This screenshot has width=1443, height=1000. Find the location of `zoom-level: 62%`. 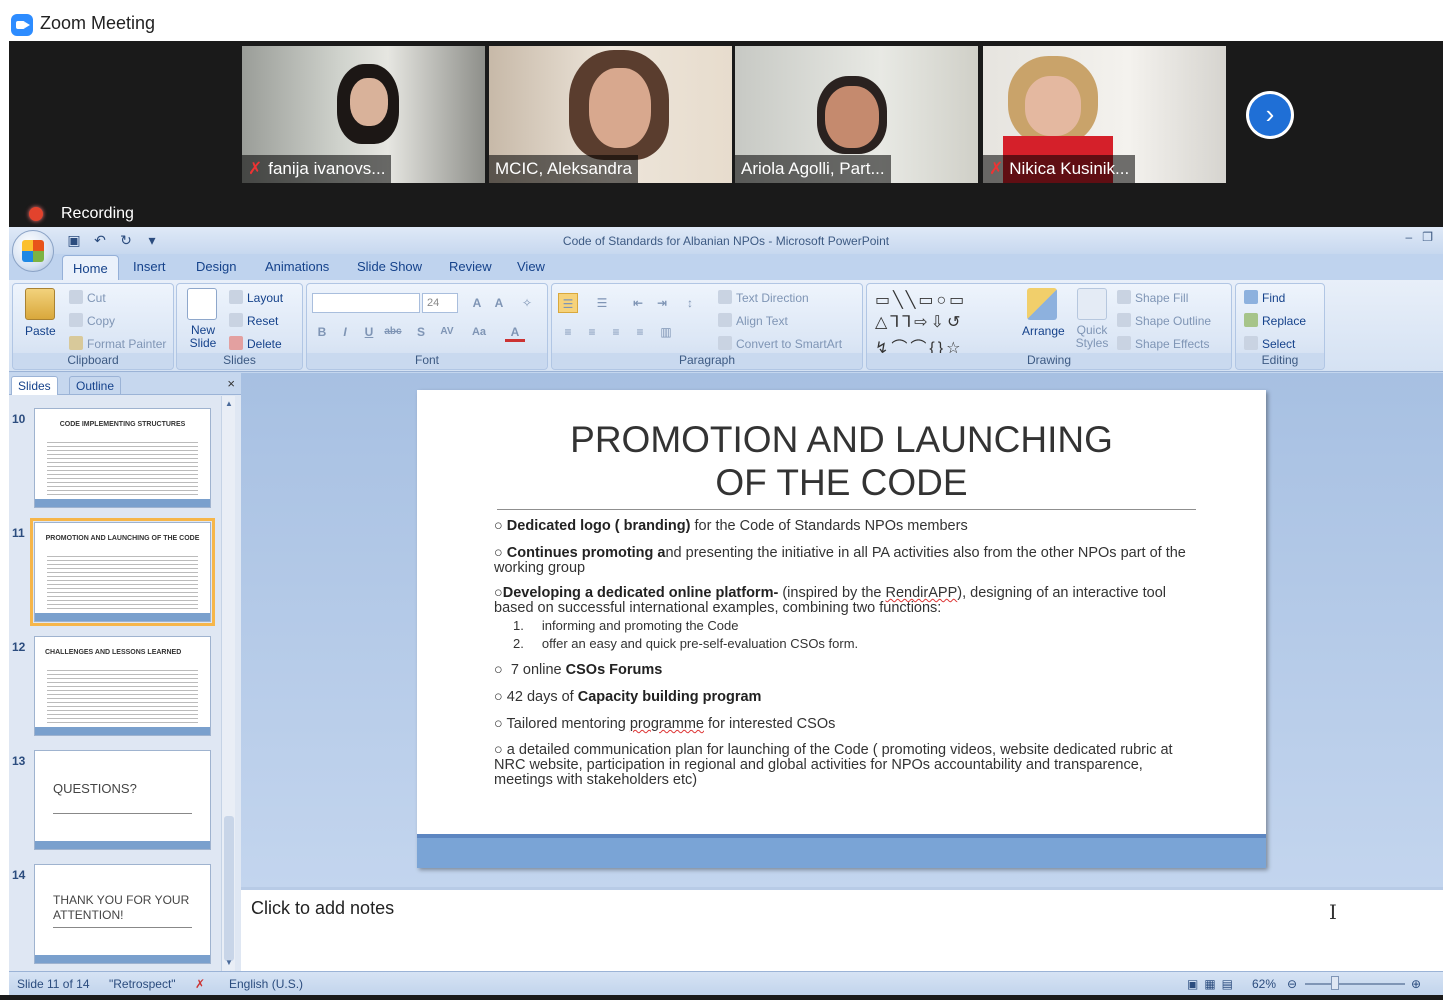

zoom-level: 62% is located at coordinates (1264, 984).